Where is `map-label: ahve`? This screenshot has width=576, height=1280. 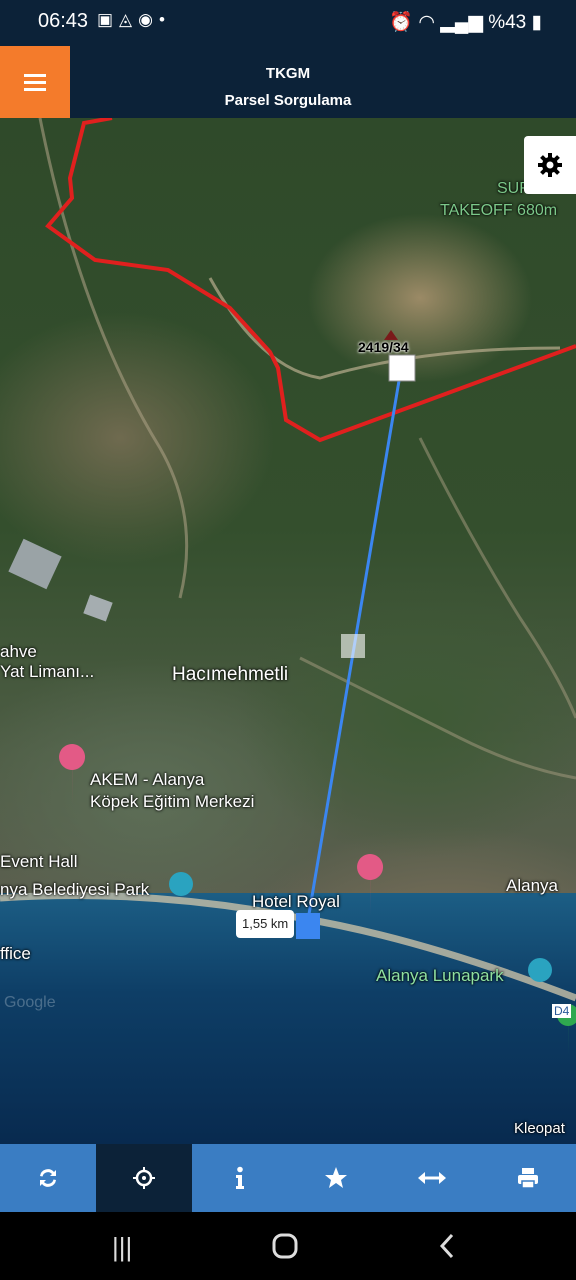 map-label: ahve is located at coordinates (18, 651).